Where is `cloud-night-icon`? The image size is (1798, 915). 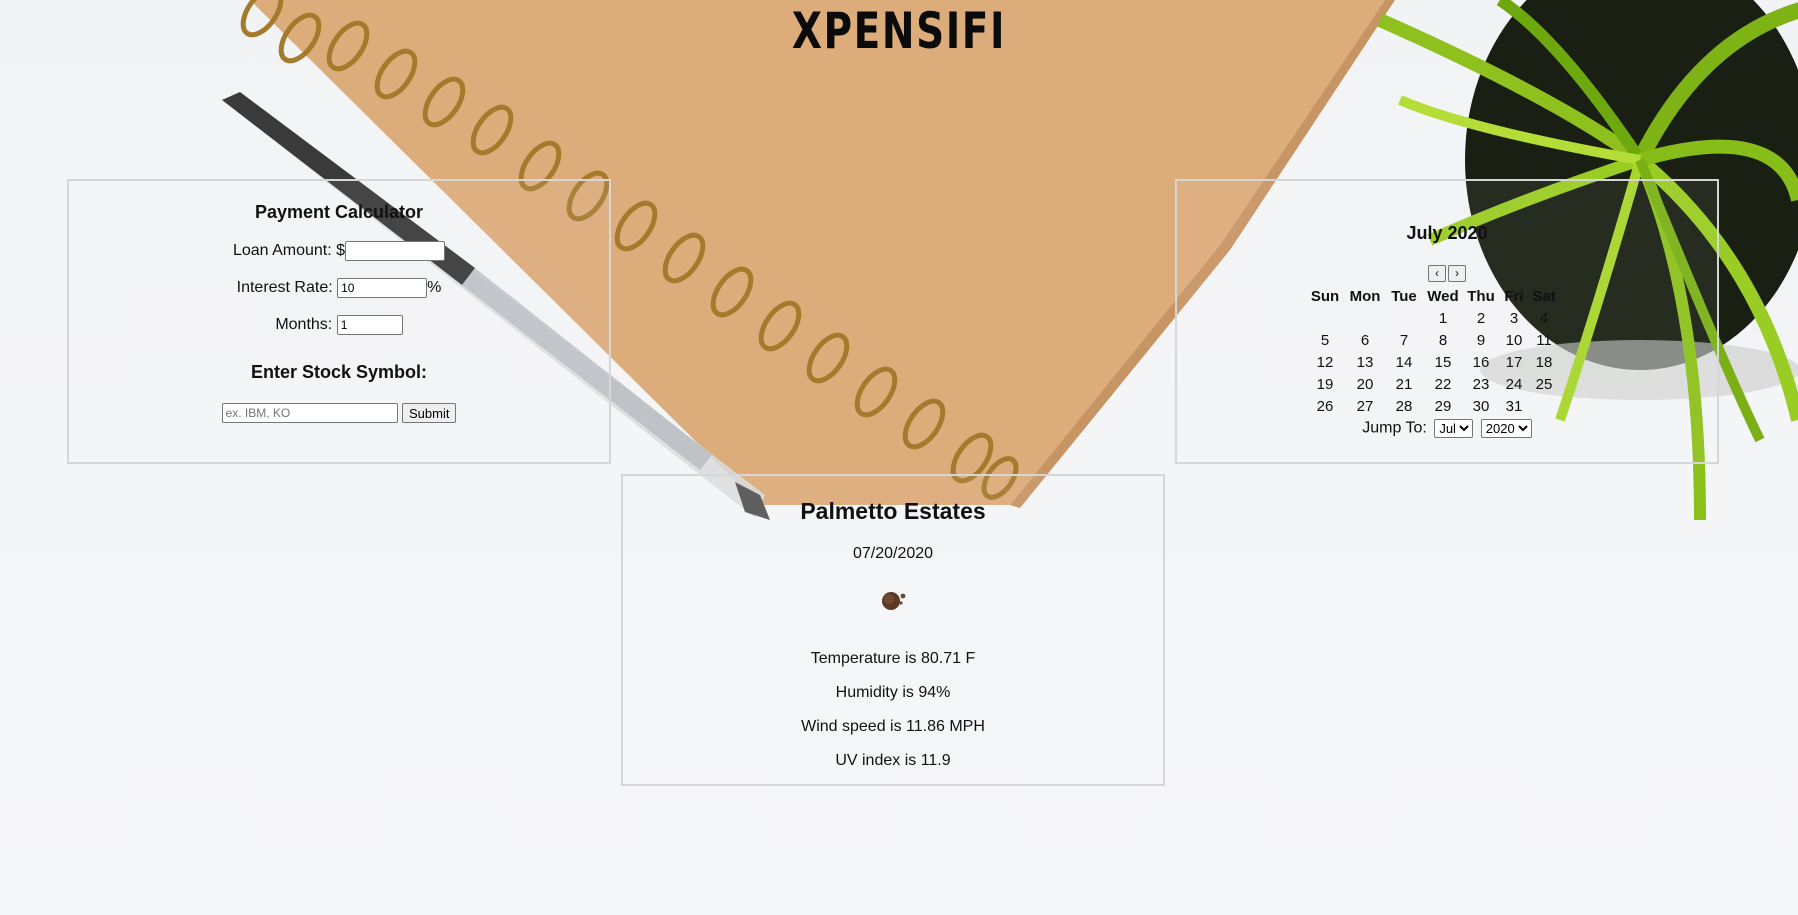
cloud-night-icon is located at coordinates (894, 601).